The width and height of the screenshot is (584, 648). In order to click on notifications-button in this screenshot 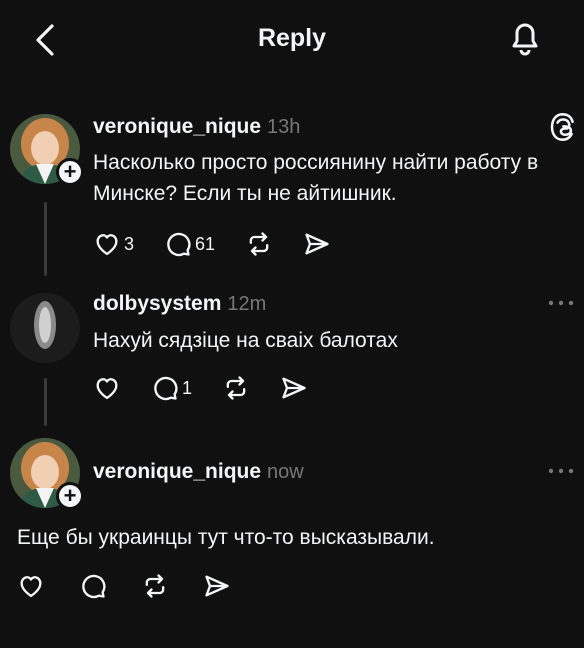, I will do `click(525, 38)`.